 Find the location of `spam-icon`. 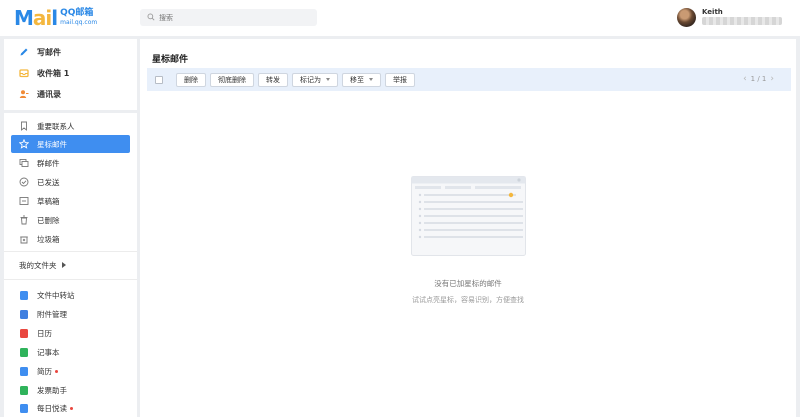

spam-icon is located at coordinates (24, 239).